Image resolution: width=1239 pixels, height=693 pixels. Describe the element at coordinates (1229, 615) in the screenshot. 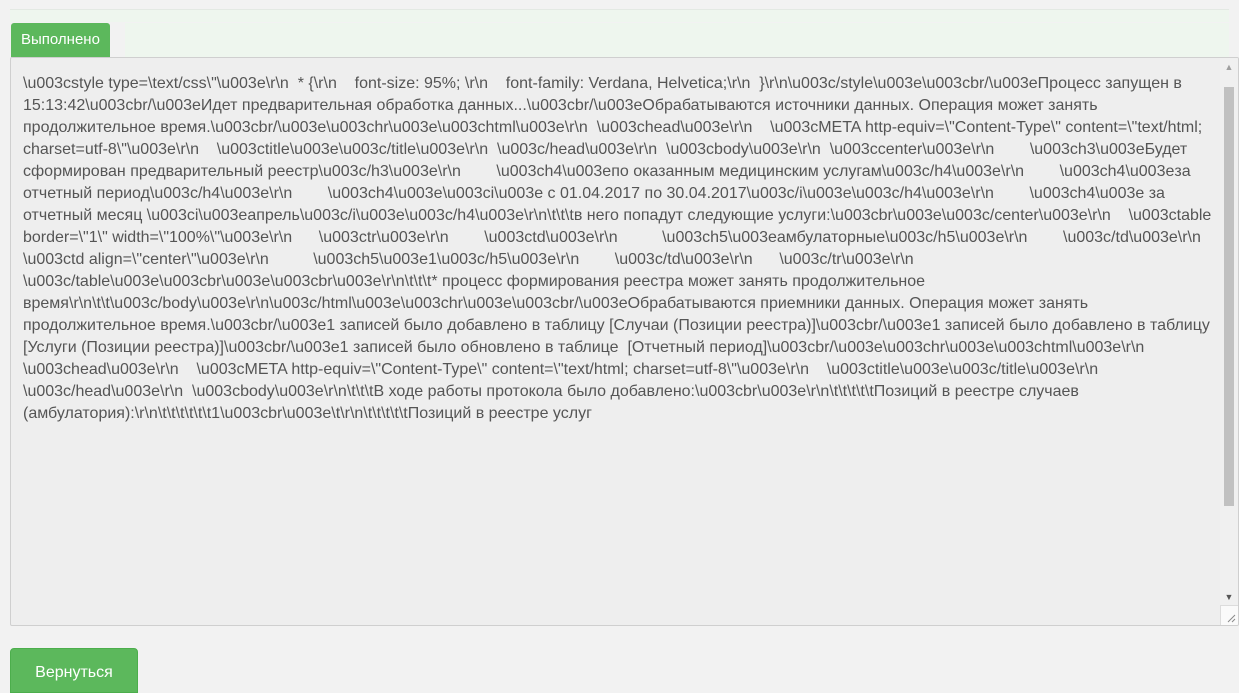

I see `resize-grip-icon` at that location.